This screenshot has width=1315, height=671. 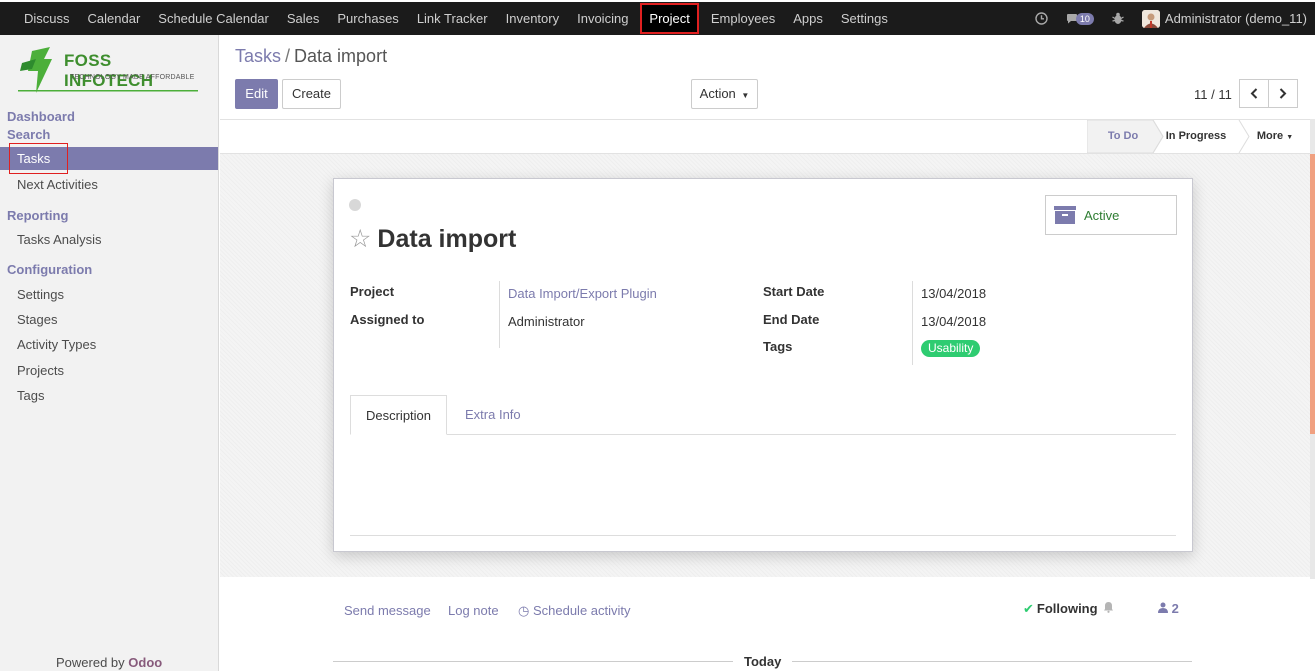 What do you see at coordinates (41, 116) in the screenshot?
I see `menu-section-dashboard: Dashboard` at bounding box center [41, 116].